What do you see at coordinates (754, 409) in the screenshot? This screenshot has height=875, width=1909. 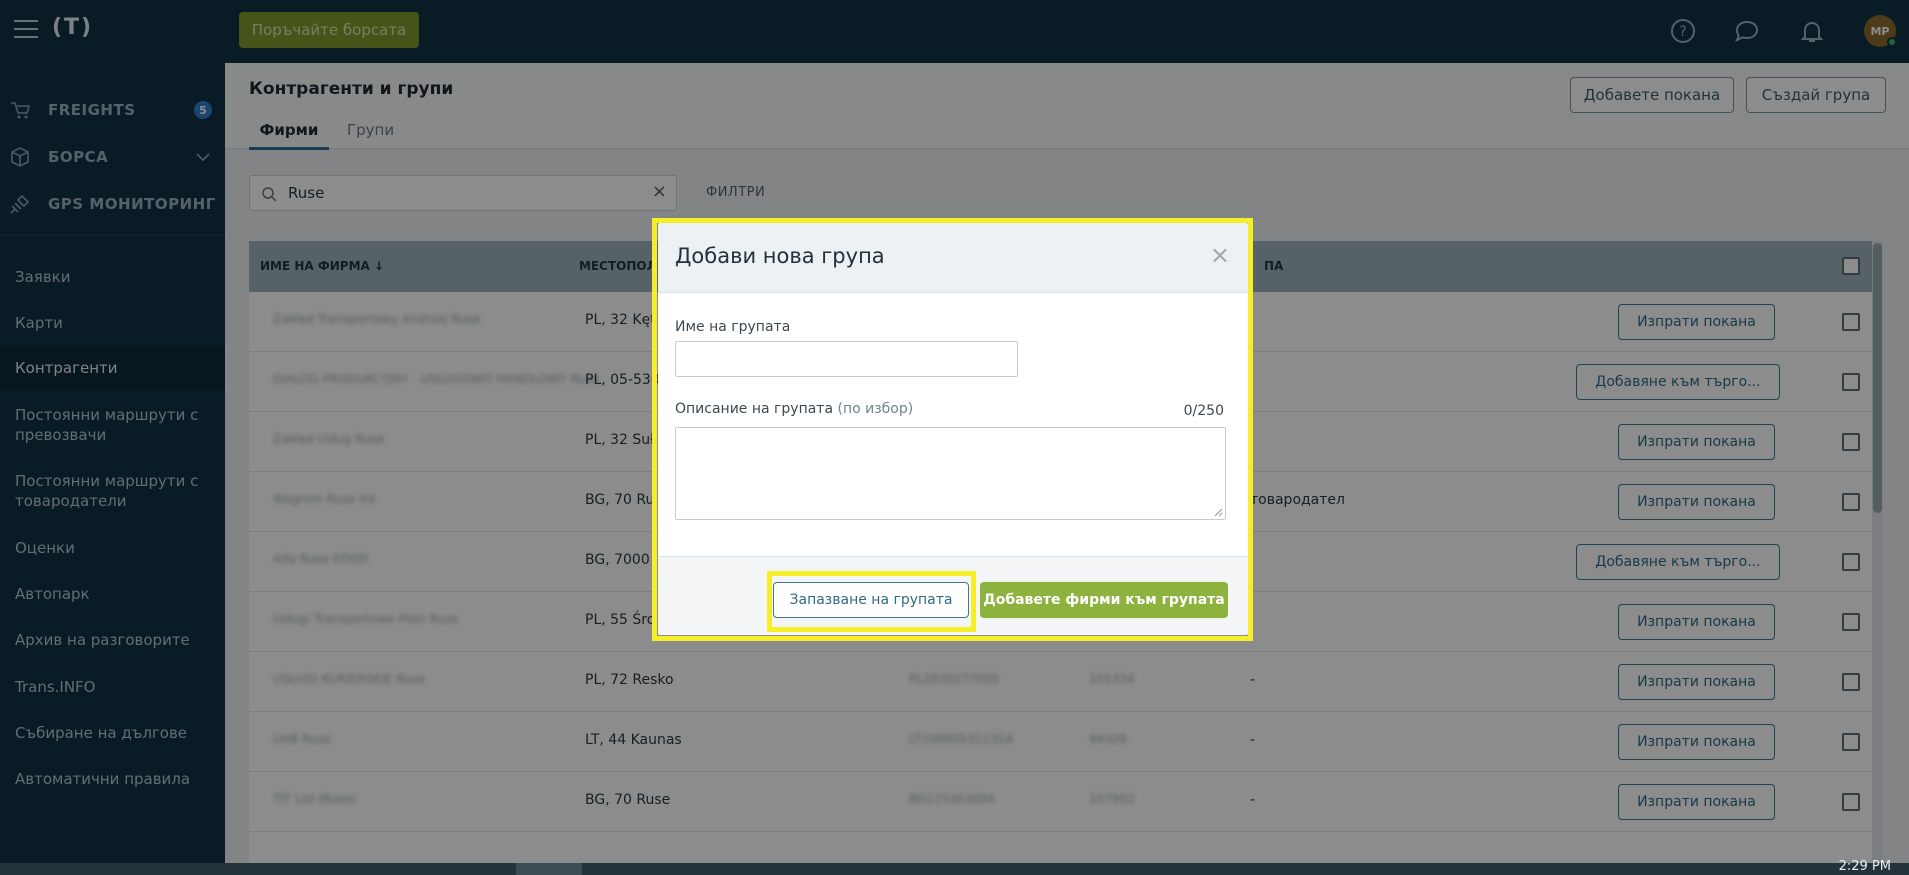 I see `description-label-text: Описание на групата` at bounding box center [754, 409].